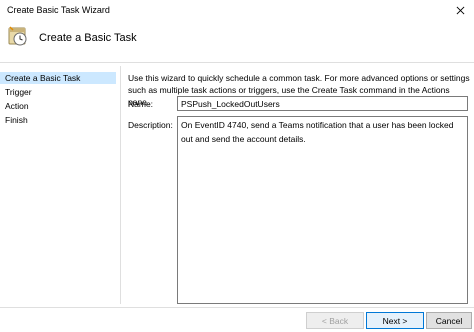 The image size is (474, 332). I want to click on next-button: Next >, so click(395, 320).